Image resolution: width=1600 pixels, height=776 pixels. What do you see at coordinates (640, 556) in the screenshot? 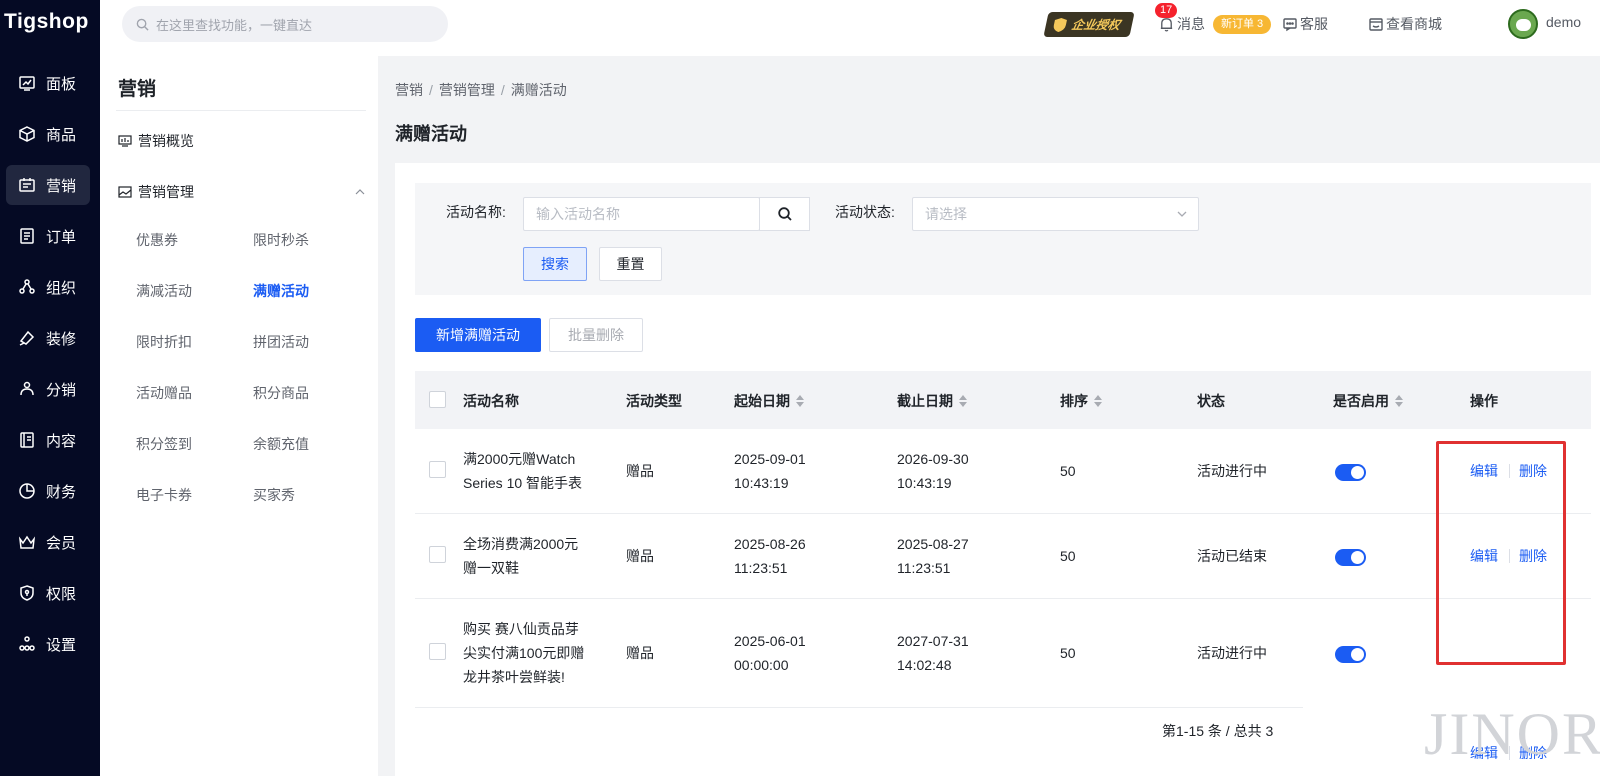
I see `activity-type-cell: 赠品` at bounding box center [640, 556].